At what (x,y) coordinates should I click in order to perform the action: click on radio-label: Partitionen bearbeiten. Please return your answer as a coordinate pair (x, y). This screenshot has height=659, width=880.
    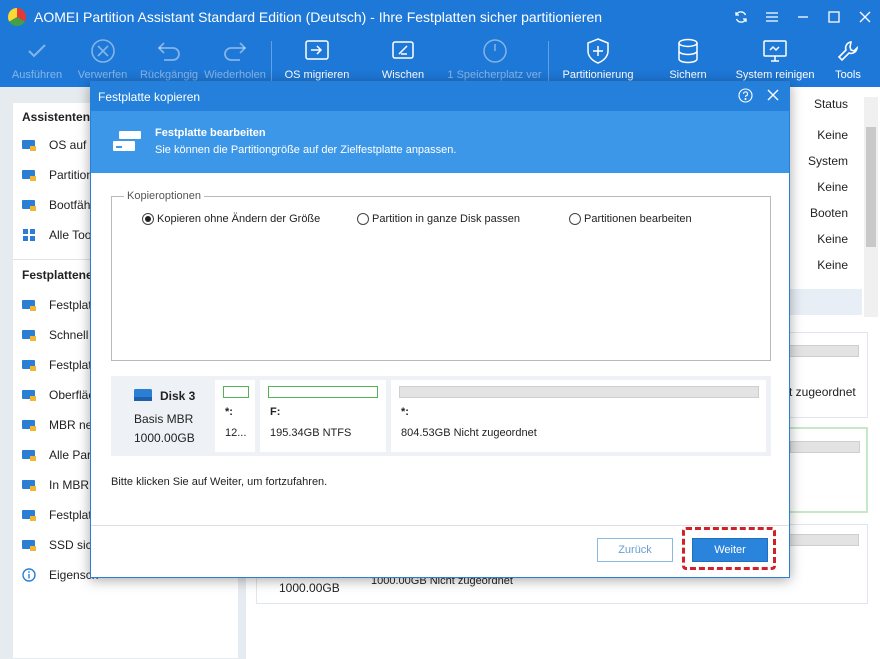
    Looking at the image, I should click on (638, 219).